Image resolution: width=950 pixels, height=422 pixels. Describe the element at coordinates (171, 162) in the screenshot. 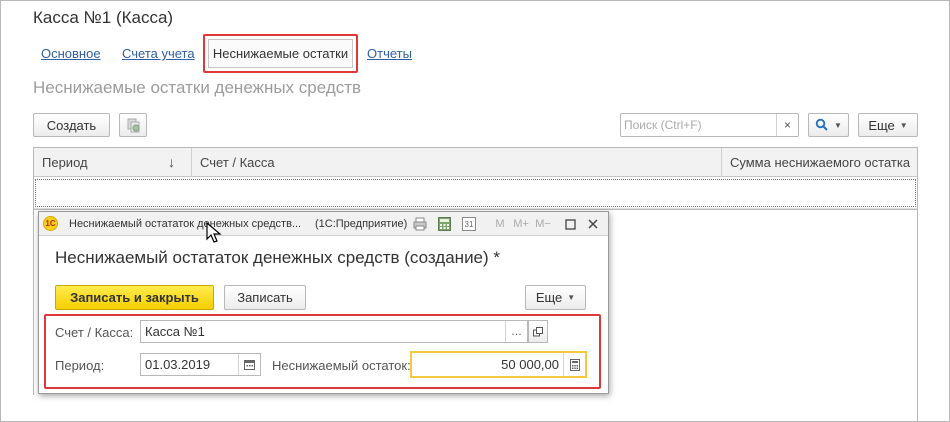

I see `sort-desc-icon: ↓` at that location.